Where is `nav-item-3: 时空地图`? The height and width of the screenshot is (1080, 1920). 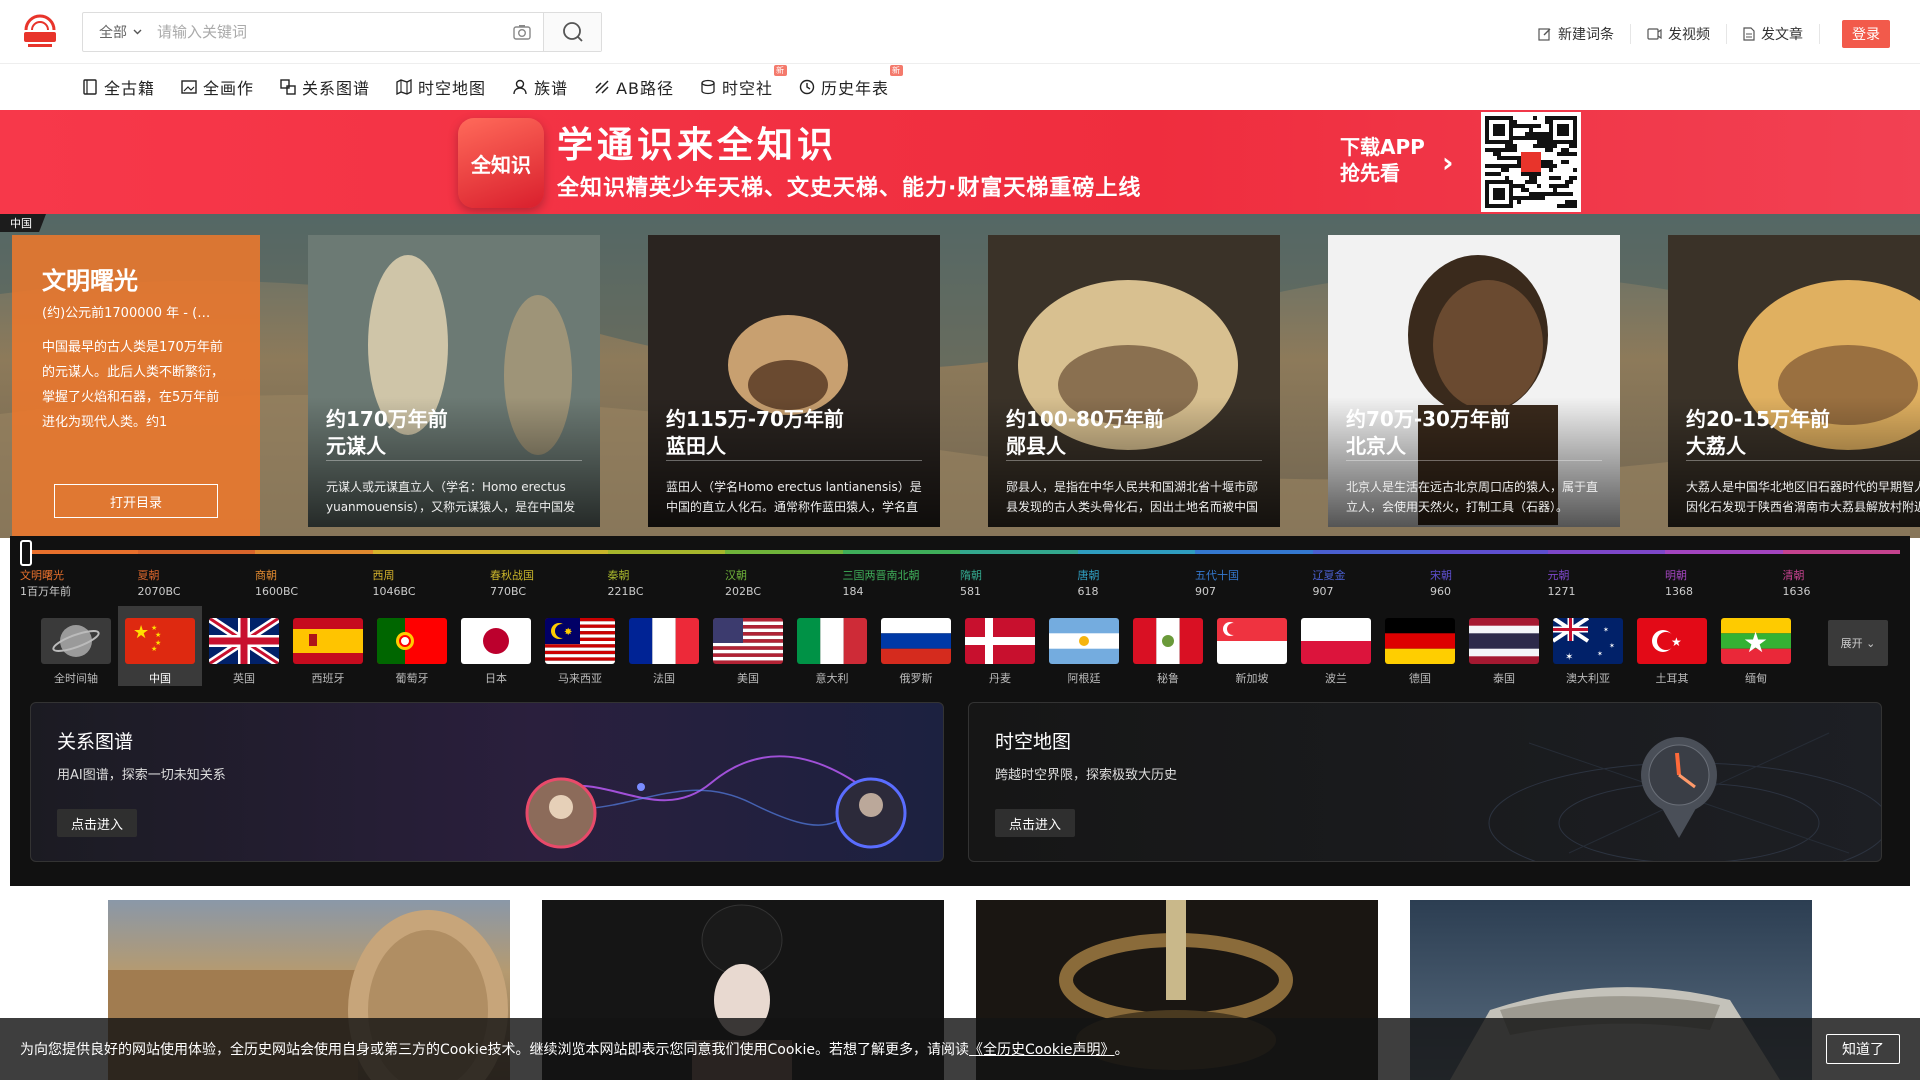
nav-item-3: 时空地图 is located at coordinates (441, 87).